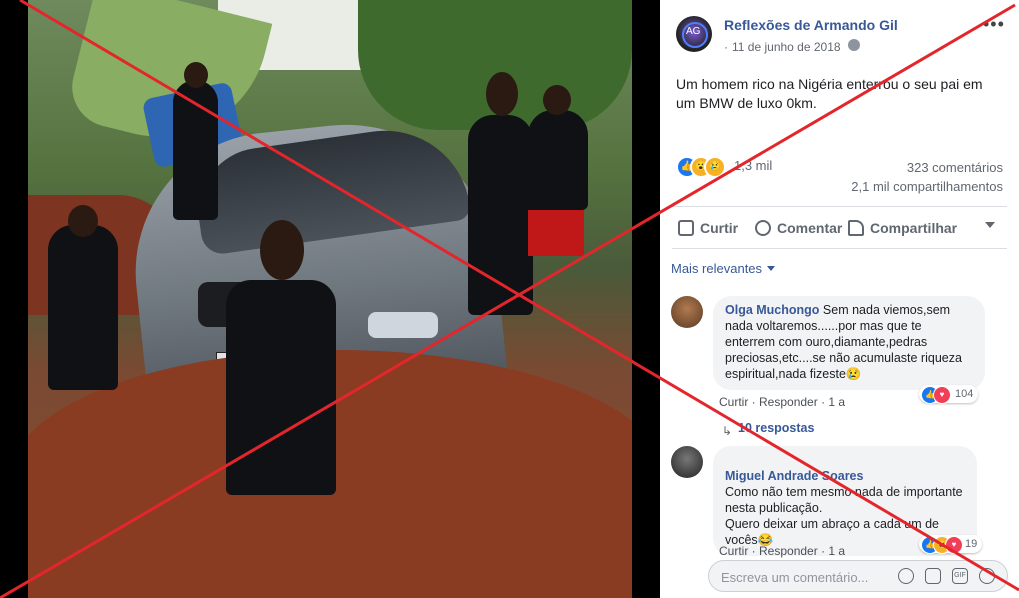 This screenshot has height=598, width=1019. What do you see at coordinates (195, 150) in the screenshot?
I see `photo-pallbearer-back` at bounding box center [195, 150].